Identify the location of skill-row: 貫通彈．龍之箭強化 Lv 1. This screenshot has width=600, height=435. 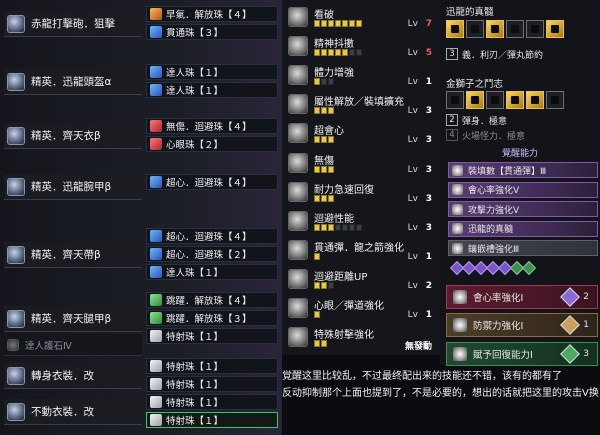
(361, 250).